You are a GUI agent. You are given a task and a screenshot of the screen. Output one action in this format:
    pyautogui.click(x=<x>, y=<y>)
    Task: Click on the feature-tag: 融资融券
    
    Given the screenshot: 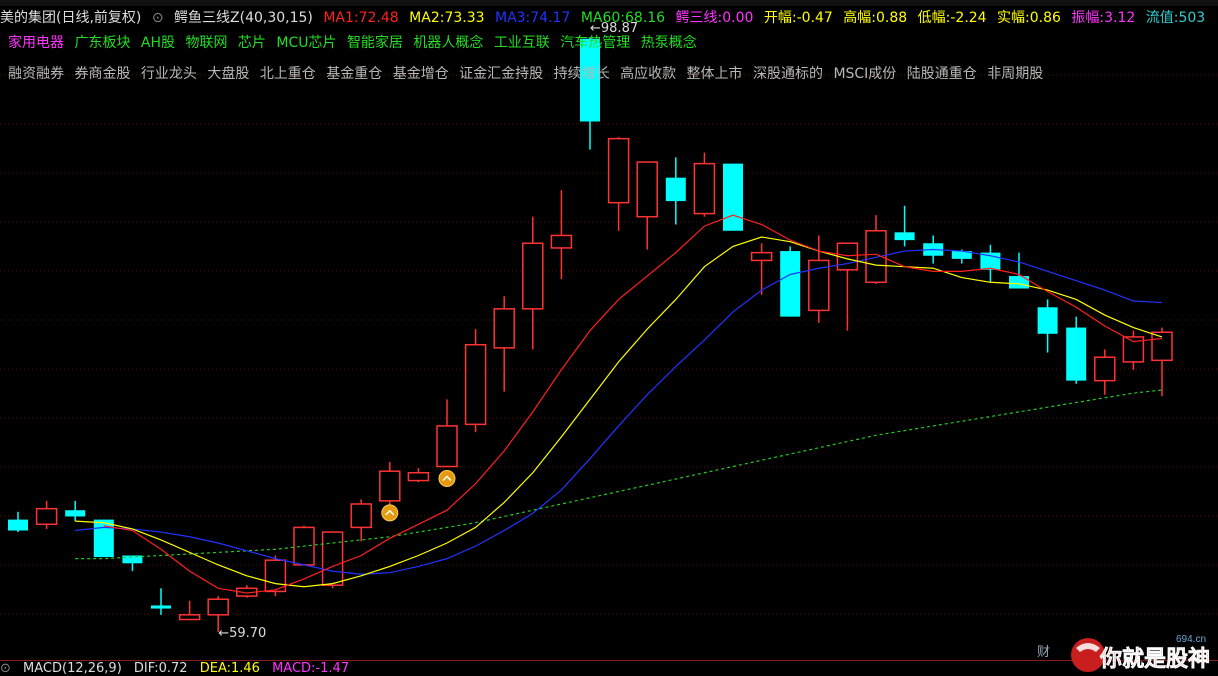 What is the action you would take?
    pyautogui.click(x=36, y=74)
    